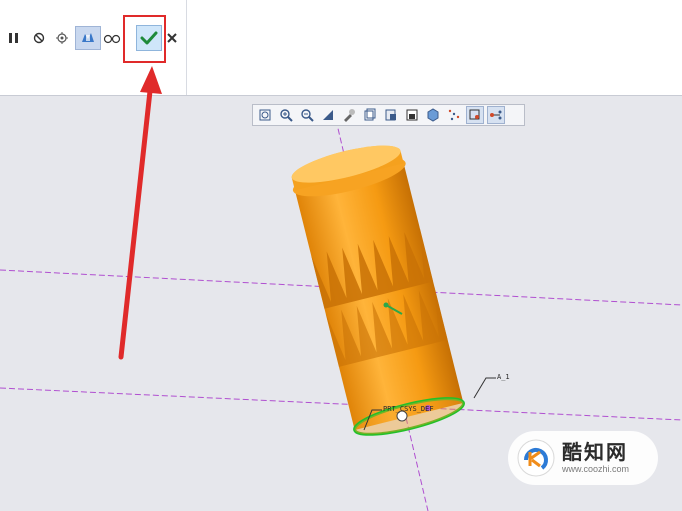  I want to click on repaint-icon, so click(328, 115).